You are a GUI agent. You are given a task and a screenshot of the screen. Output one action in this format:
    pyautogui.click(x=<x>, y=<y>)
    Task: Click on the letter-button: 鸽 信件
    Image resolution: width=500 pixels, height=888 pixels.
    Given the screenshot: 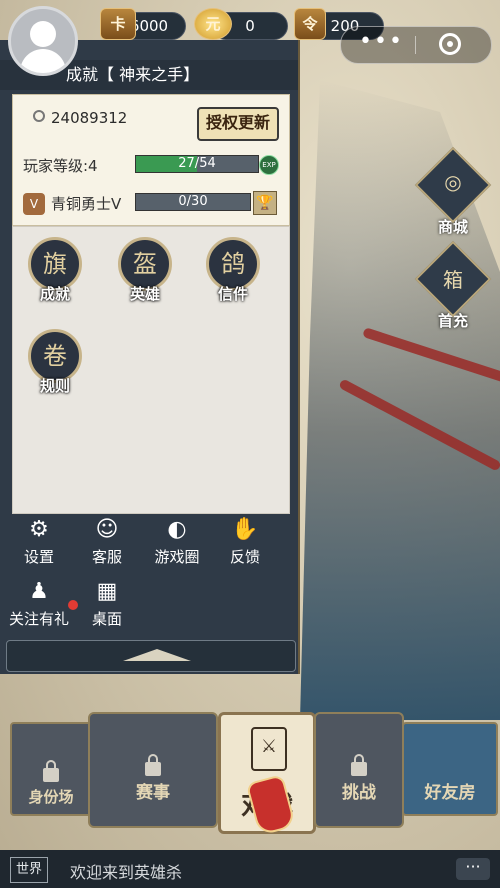 What is the action you would take?
    pyautogui.click(x=233, y=270)
    